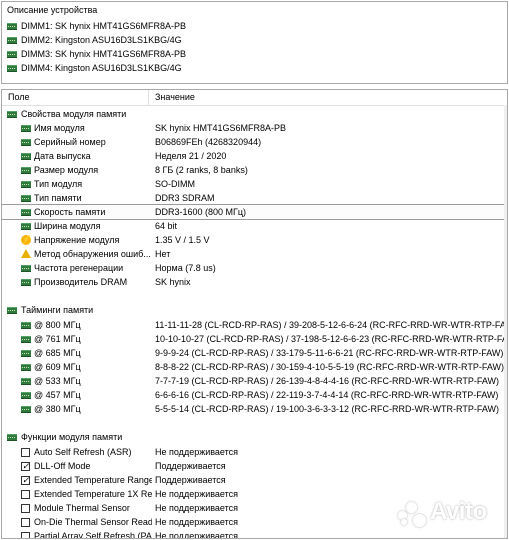 The height and width of the screenshot is (540, 509). I want to click on property-name: Частота регенерации, so click(79, 268).